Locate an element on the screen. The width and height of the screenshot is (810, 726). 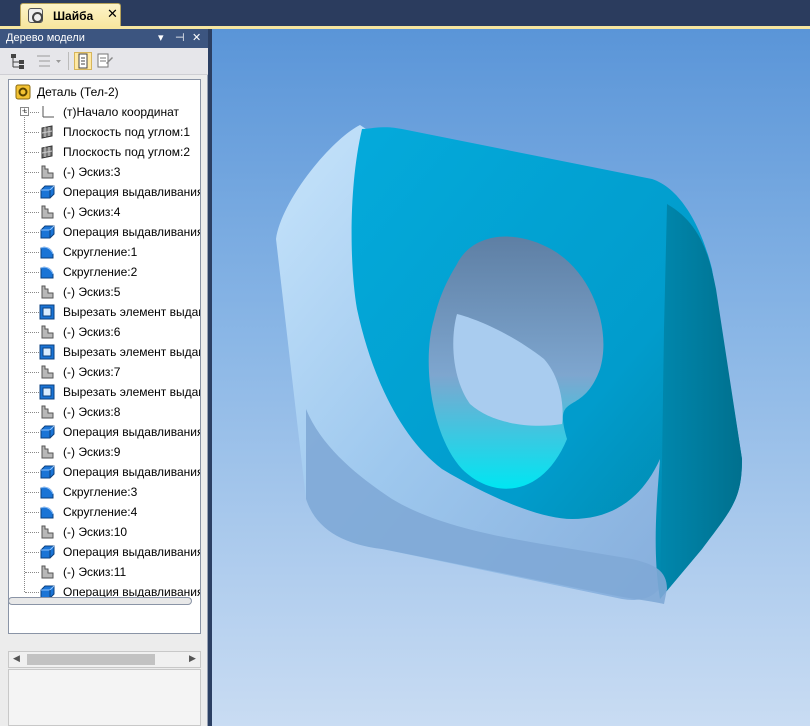
tree-view-dropdown-button is located at coordinates (49, 61).